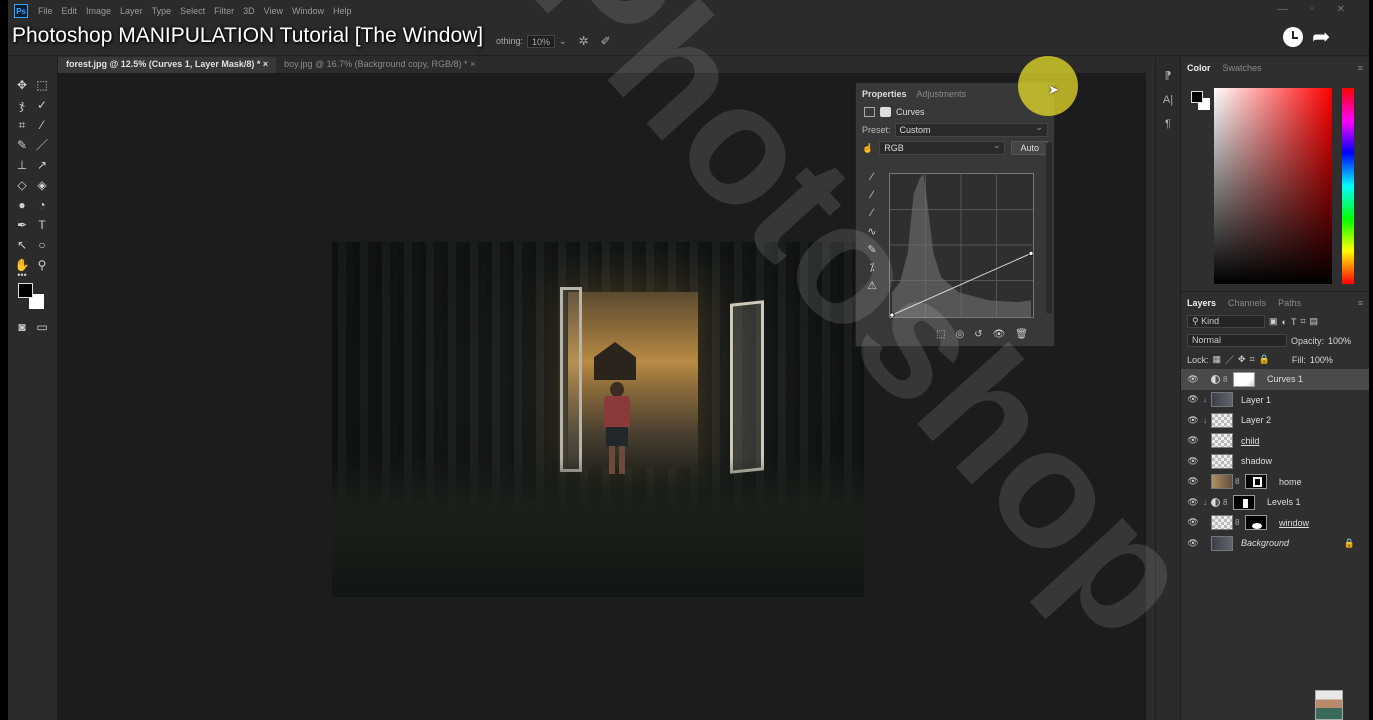  What do you see at coordinates (1242, 68) in the screenshot?
I see `tab-swatches: Swatches` at bounding box center [1242, 68].